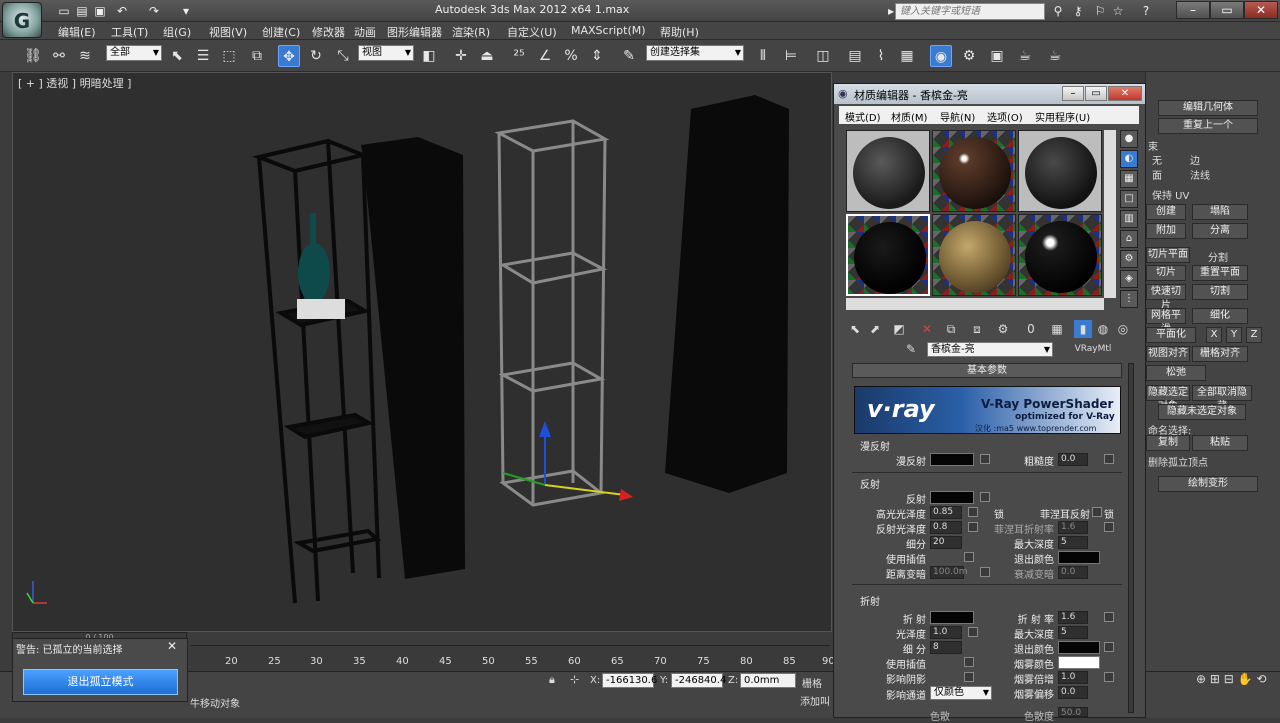 The image size is (1280, 723). I want to click on percent-snap-icon: %, so click(571, 56).